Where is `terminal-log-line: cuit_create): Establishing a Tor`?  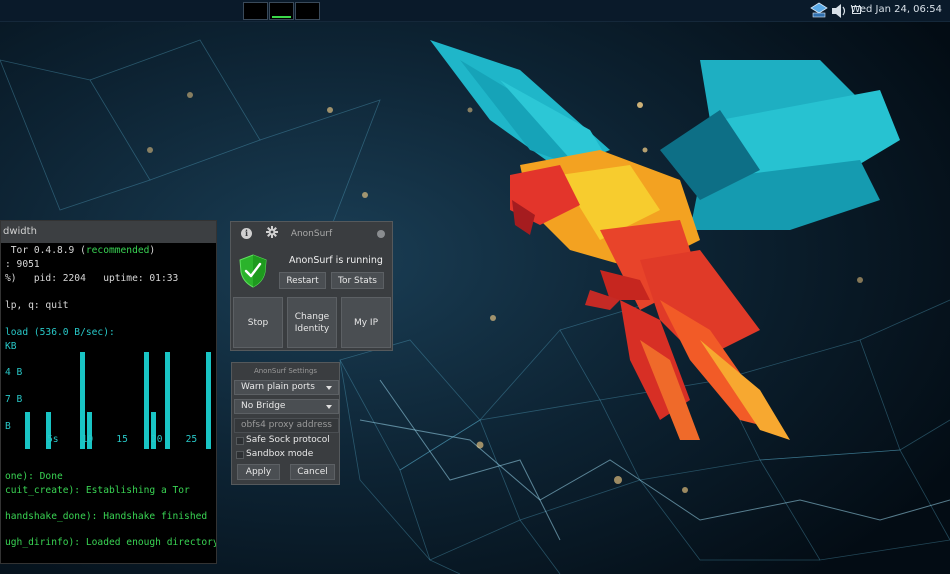
terminal-log-line: cuit_create): Establishing a Tor is located at coordinates (97, 490).